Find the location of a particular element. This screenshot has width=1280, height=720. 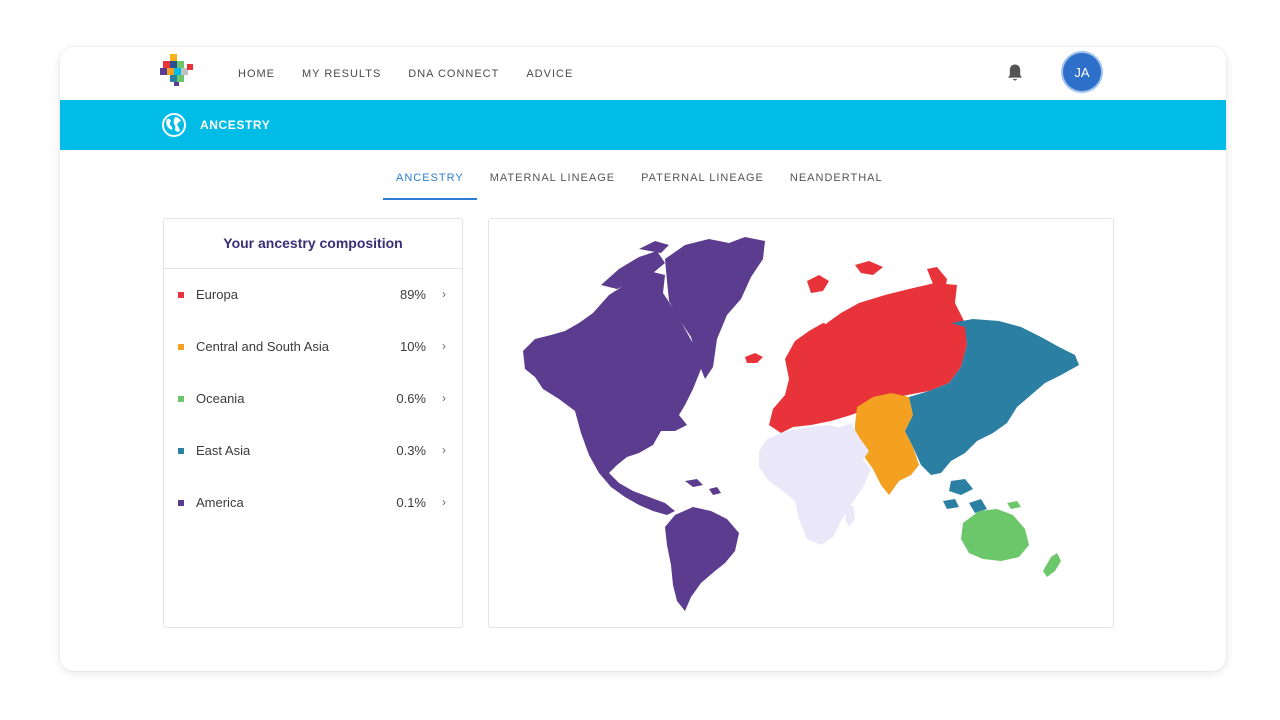

section-header-bar: ANCESTRY is located at coordinates (643, 125).